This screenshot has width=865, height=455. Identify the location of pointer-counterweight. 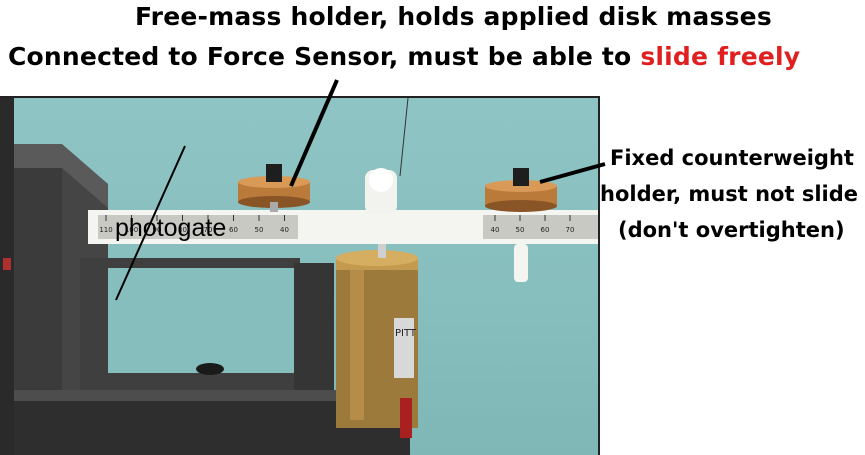
(572, 173).